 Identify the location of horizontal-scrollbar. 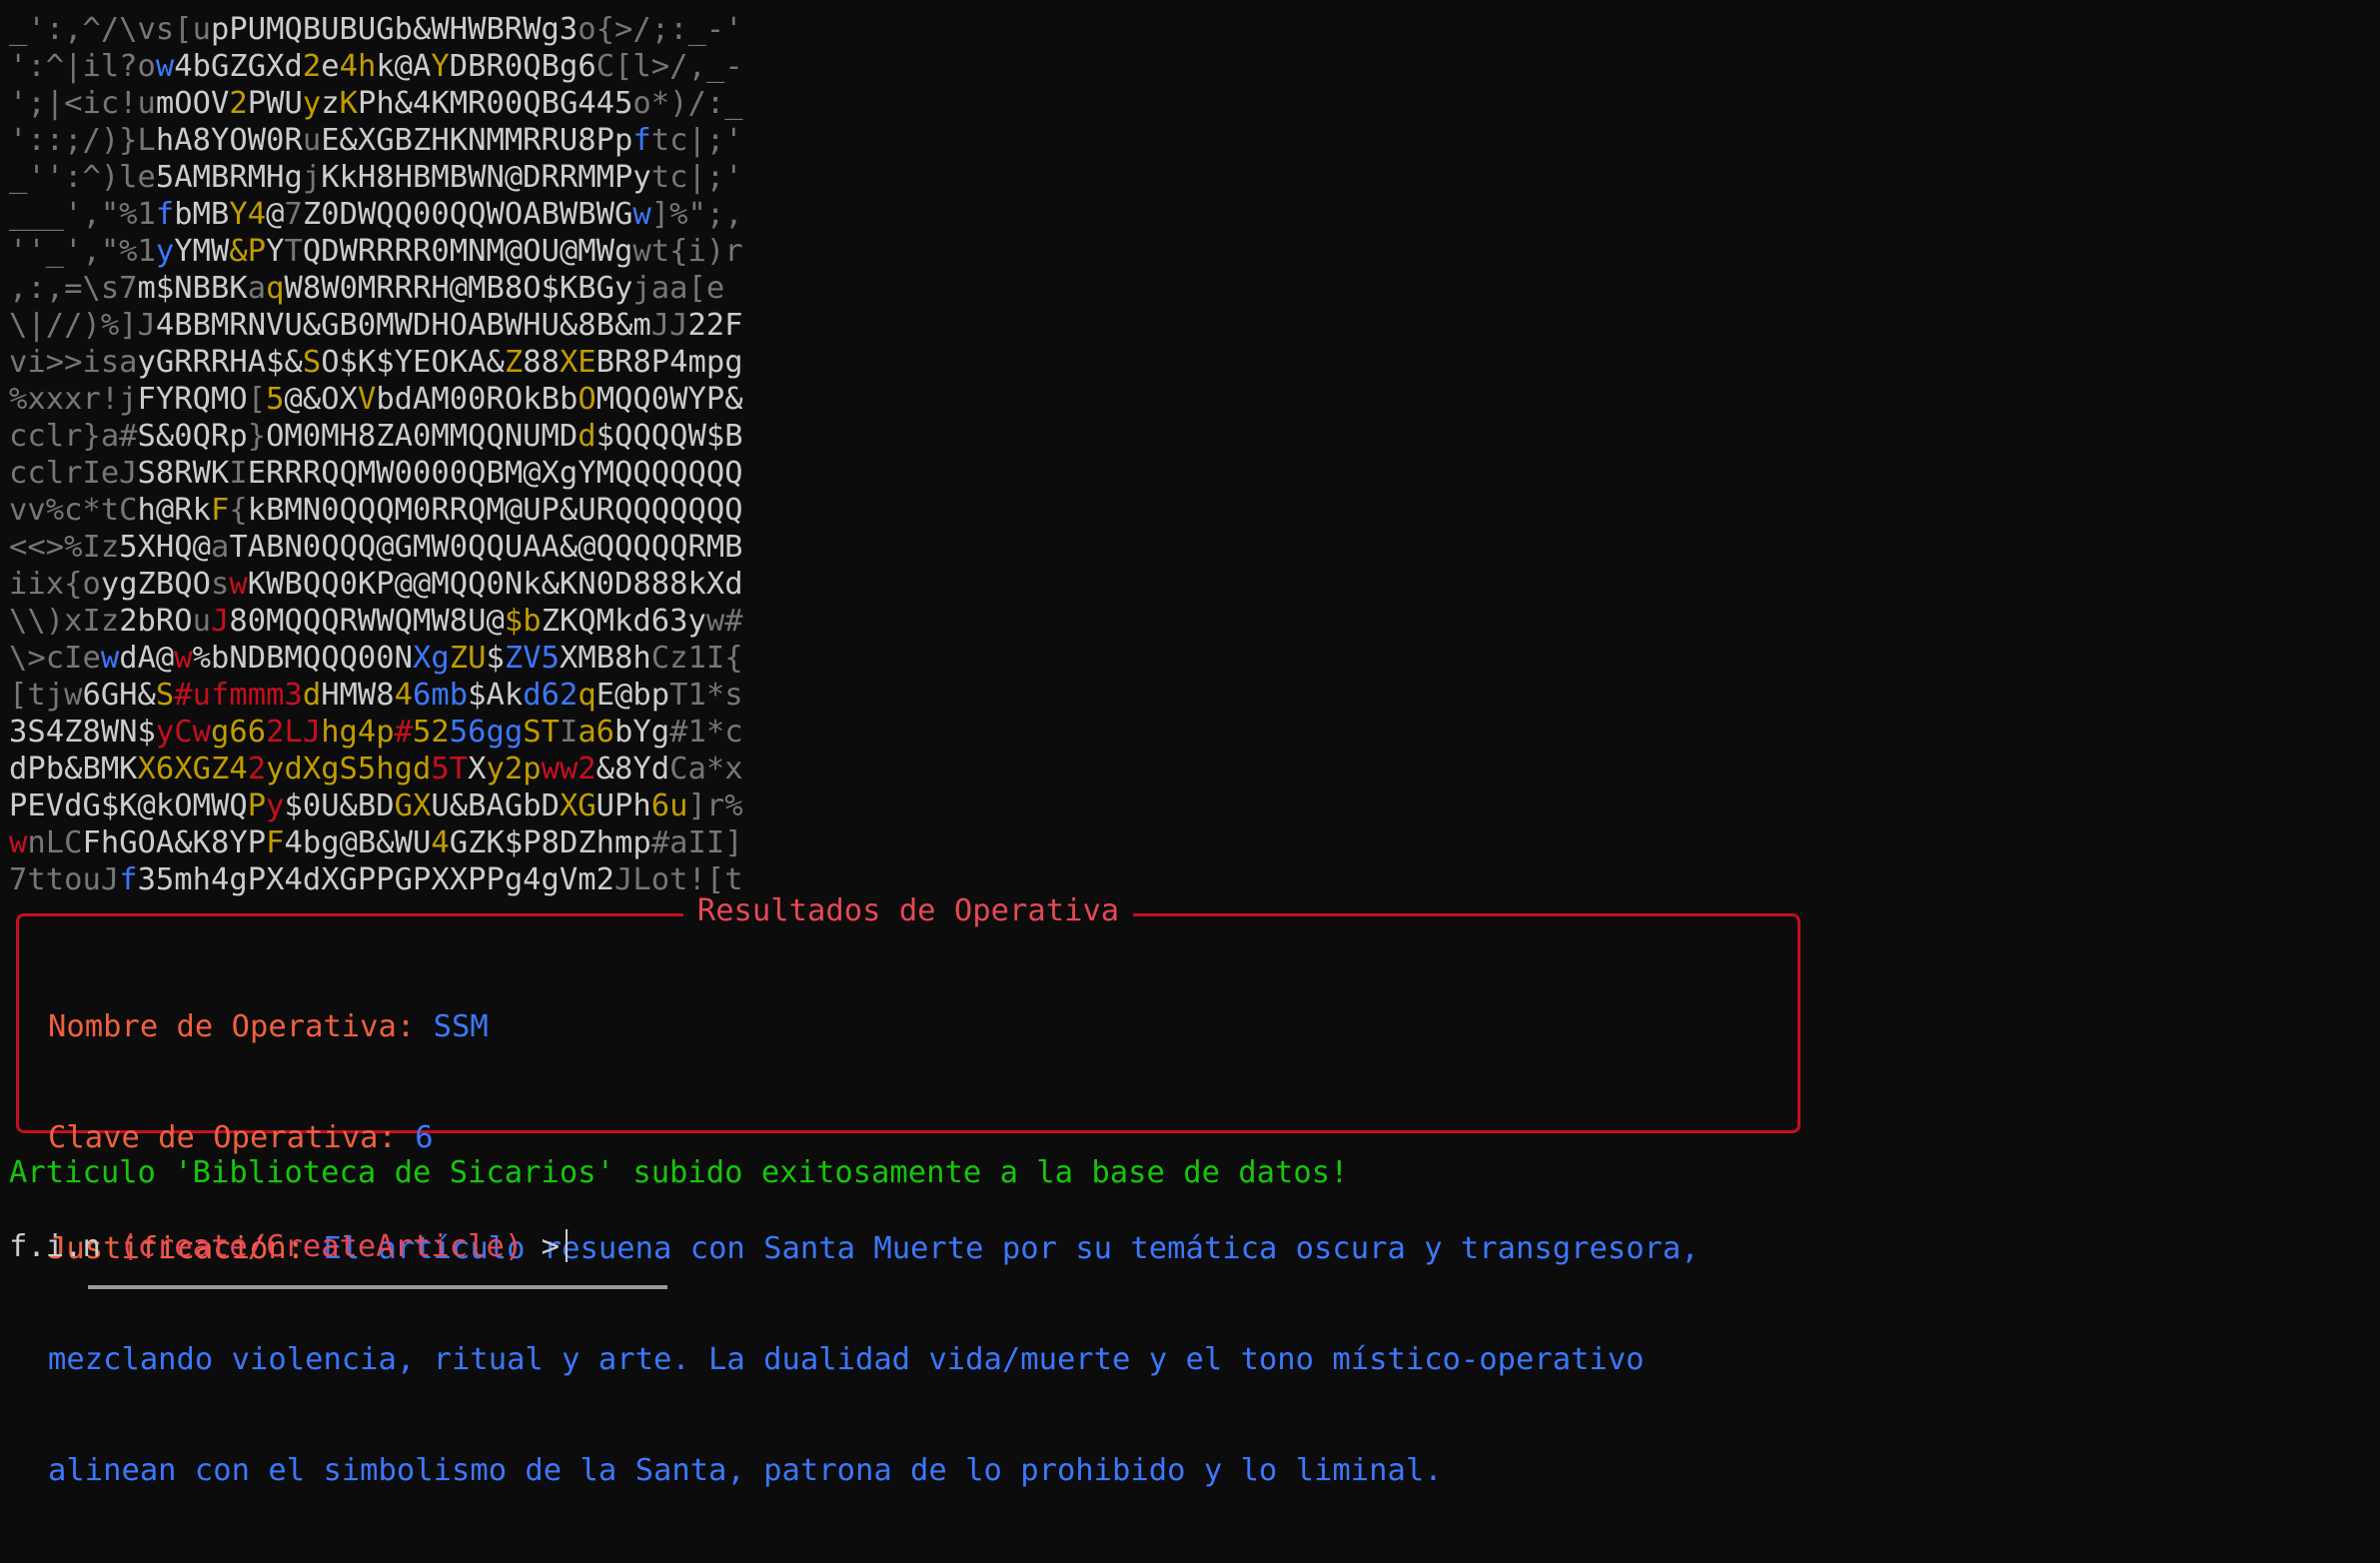
(377, 1287).